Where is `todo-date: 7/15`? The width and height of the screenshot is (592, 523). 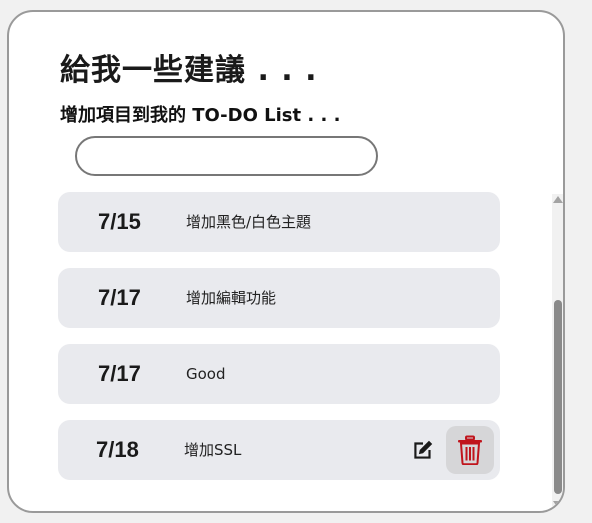 todo-date: 7/15 is located at coordinates (119, 221).